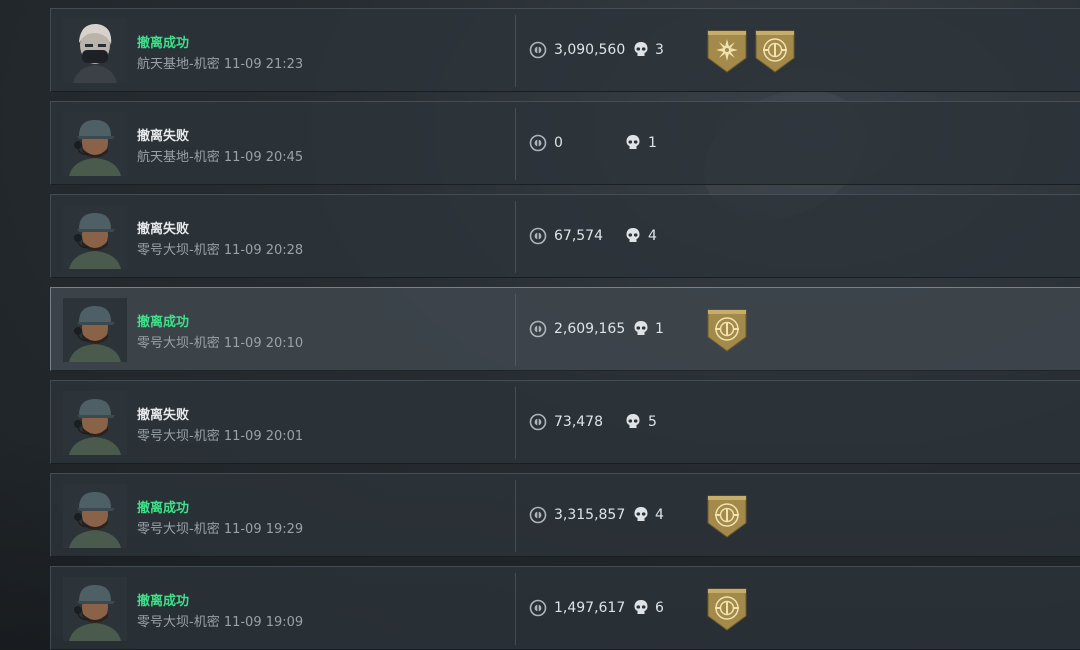  Describe the element at coordinates (590, 608) in the screenshot. I see `money-value: 1,497,617` at that location.